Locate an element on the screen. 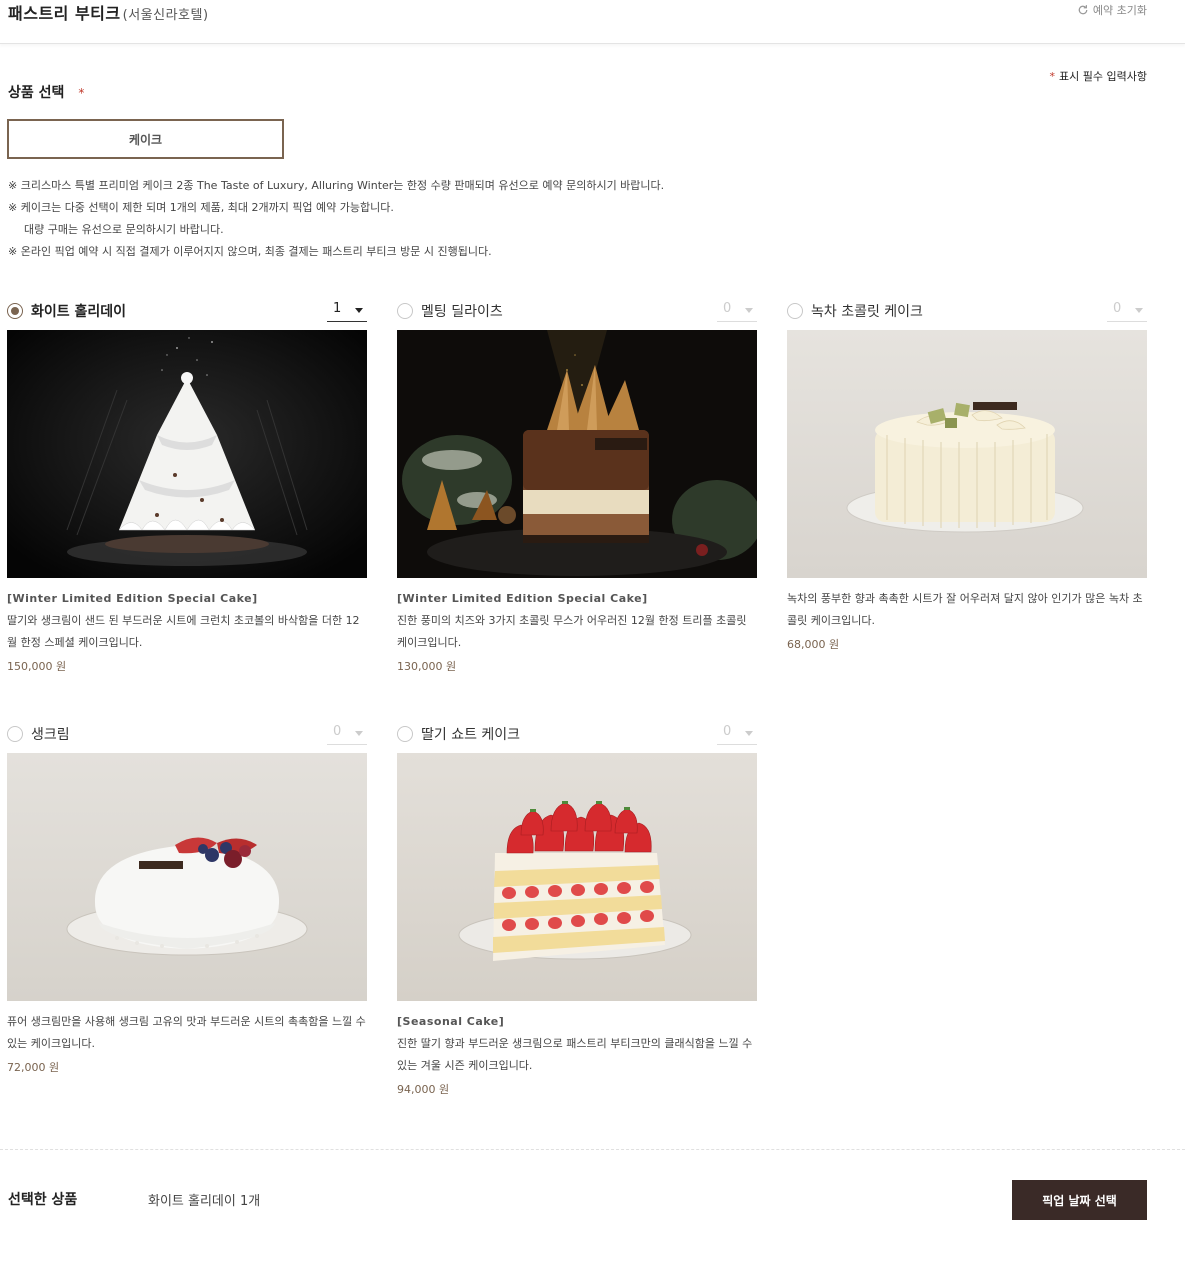 Image resolution: width=1185 pixels, height=1274 pixels. product-name: 녹차 초콜릿 케이크 is located at coordinates (867, 311).